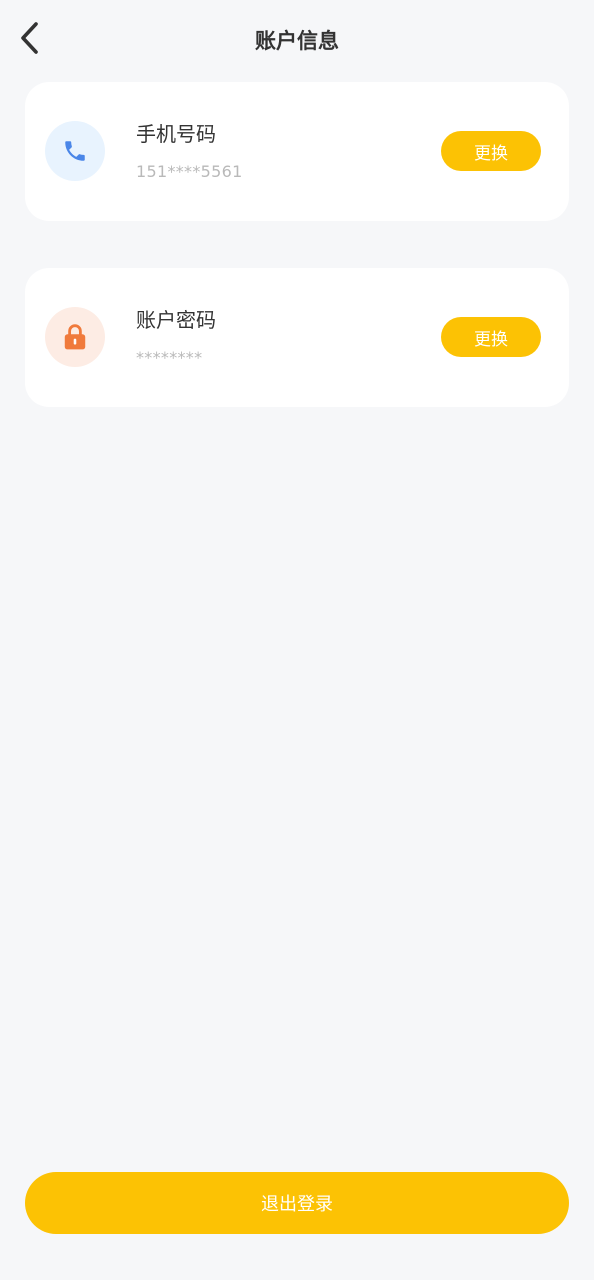 Image resolution: width=594 pixels, height=1280 pixels. What do you see at coordinates (297, 1203) in the screenshot?
I see `logout-button: 退出登录` at bounding box center [297, 1203].